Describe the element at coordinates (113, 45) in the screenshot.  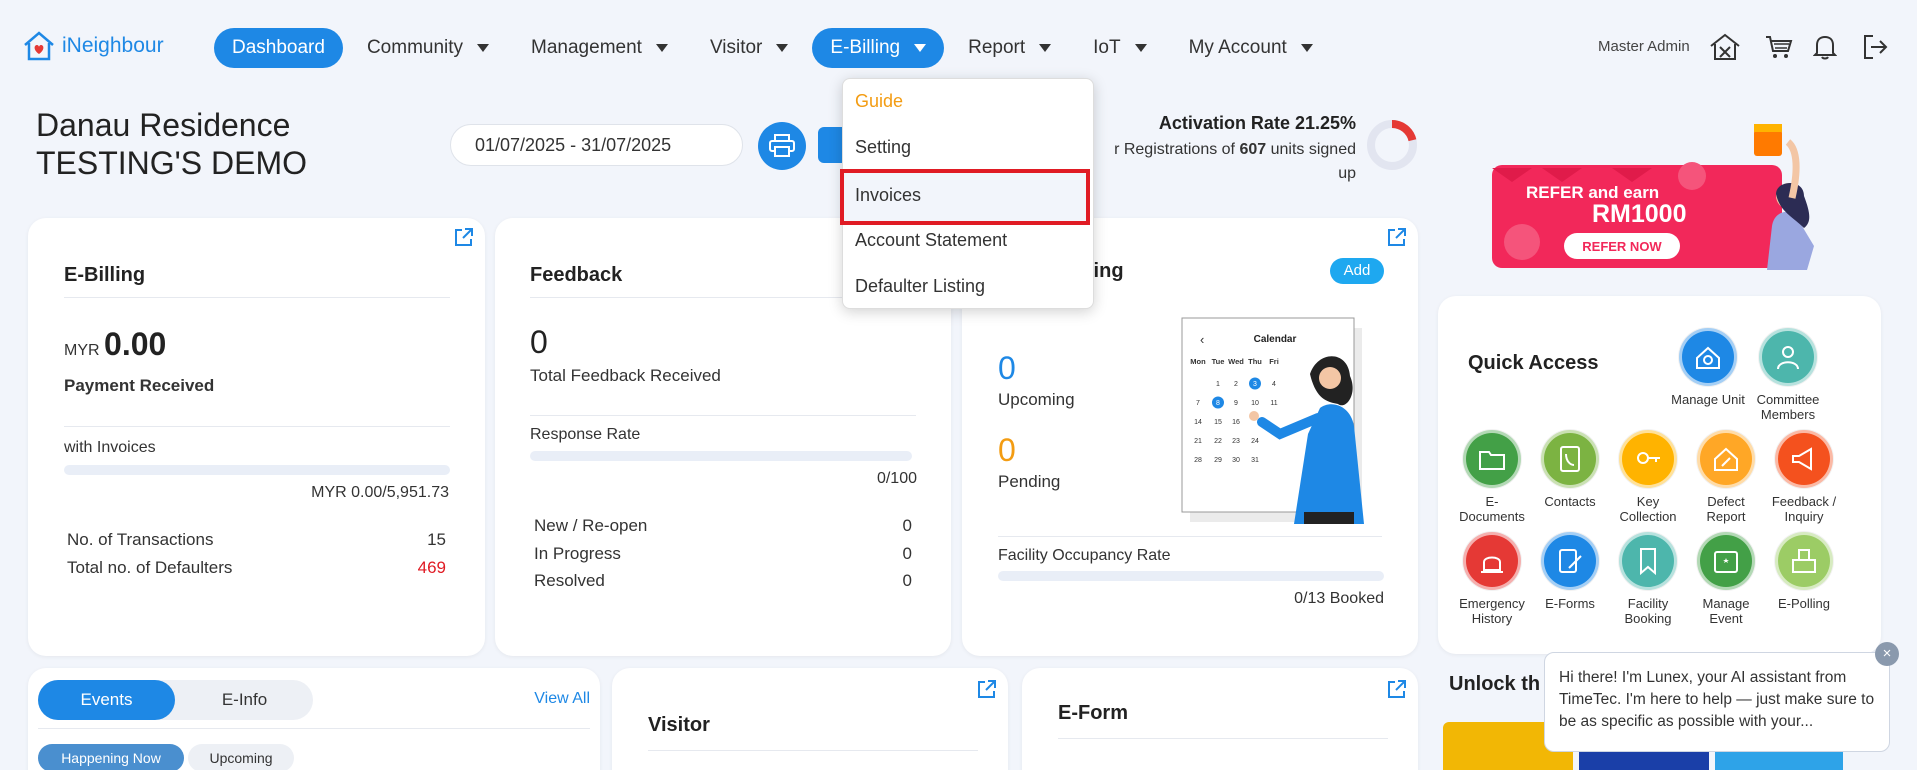
I see `app-name: iNeighbour` at that location.